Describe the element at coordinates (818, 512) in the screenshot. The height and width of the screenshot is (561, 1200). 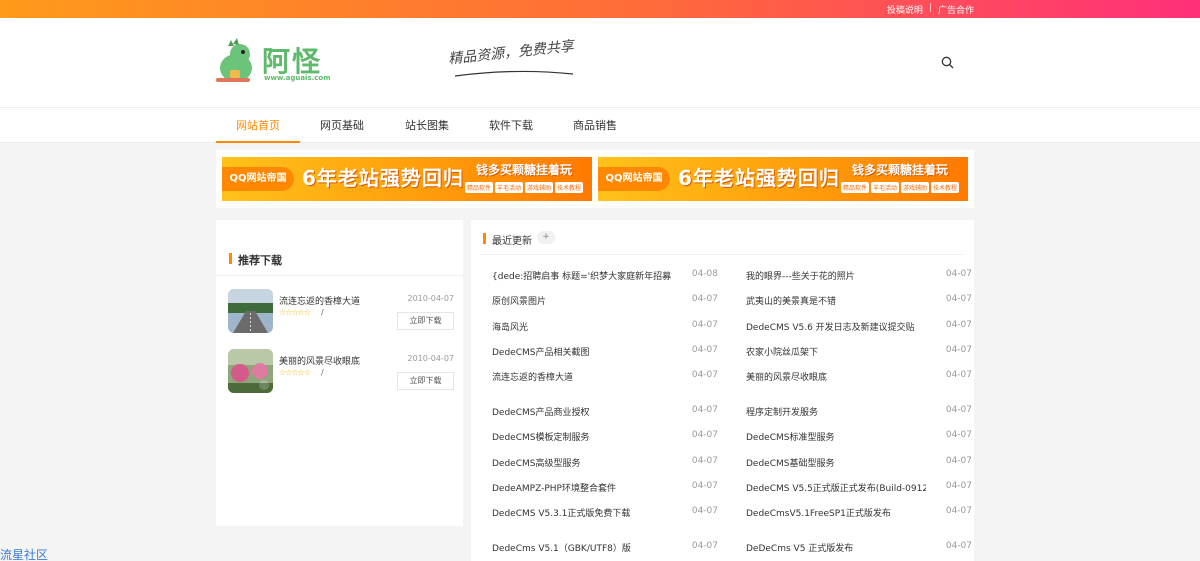
I see `list-item-title: DedeCmsV5.1FreeSP1正式版发布` at that location.